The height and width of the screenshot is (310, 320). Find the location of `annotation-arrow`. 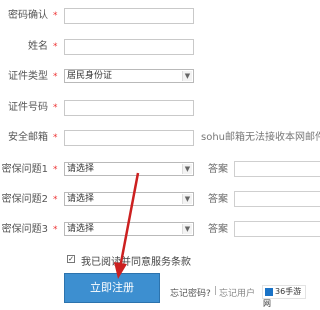

annotation-arrow is located at coordinates (127, 225).